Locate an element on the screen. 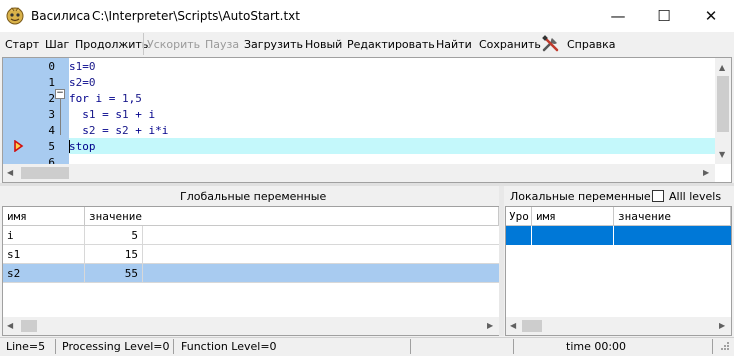  var-value: 15 is located at coordinates (114, 254).